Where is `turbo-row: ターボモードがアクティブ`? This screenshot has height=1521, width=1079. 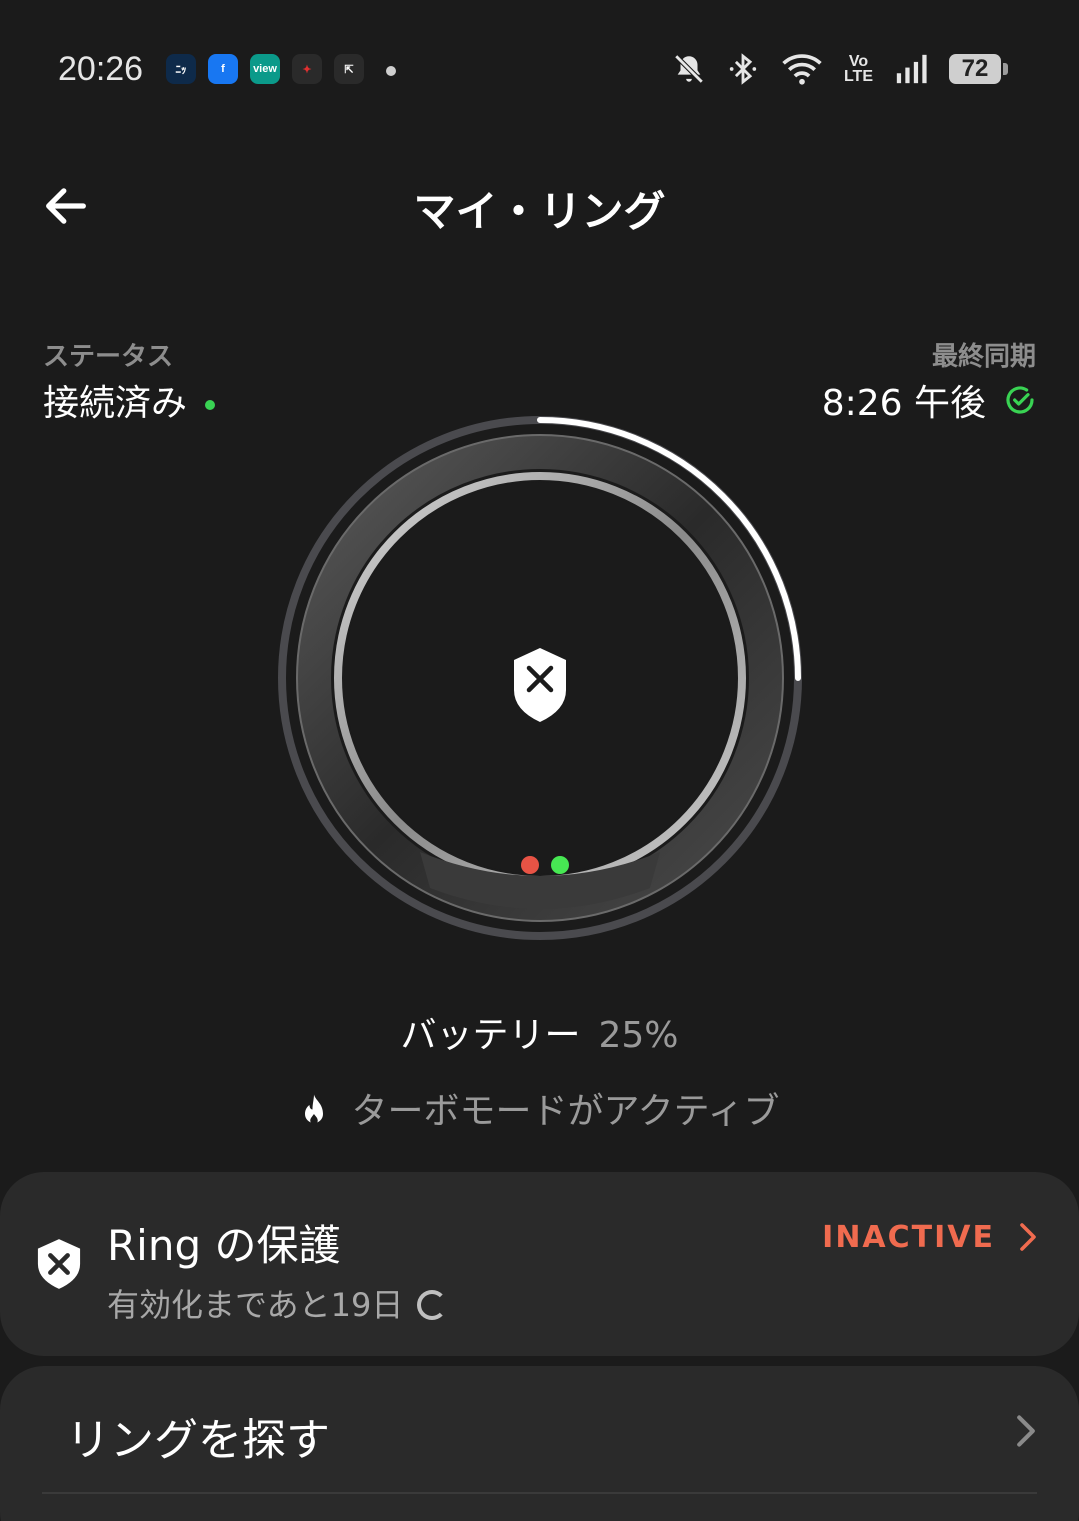 turbo-row: ターボモードがアクティブ is located at coordinates (539, 1108).